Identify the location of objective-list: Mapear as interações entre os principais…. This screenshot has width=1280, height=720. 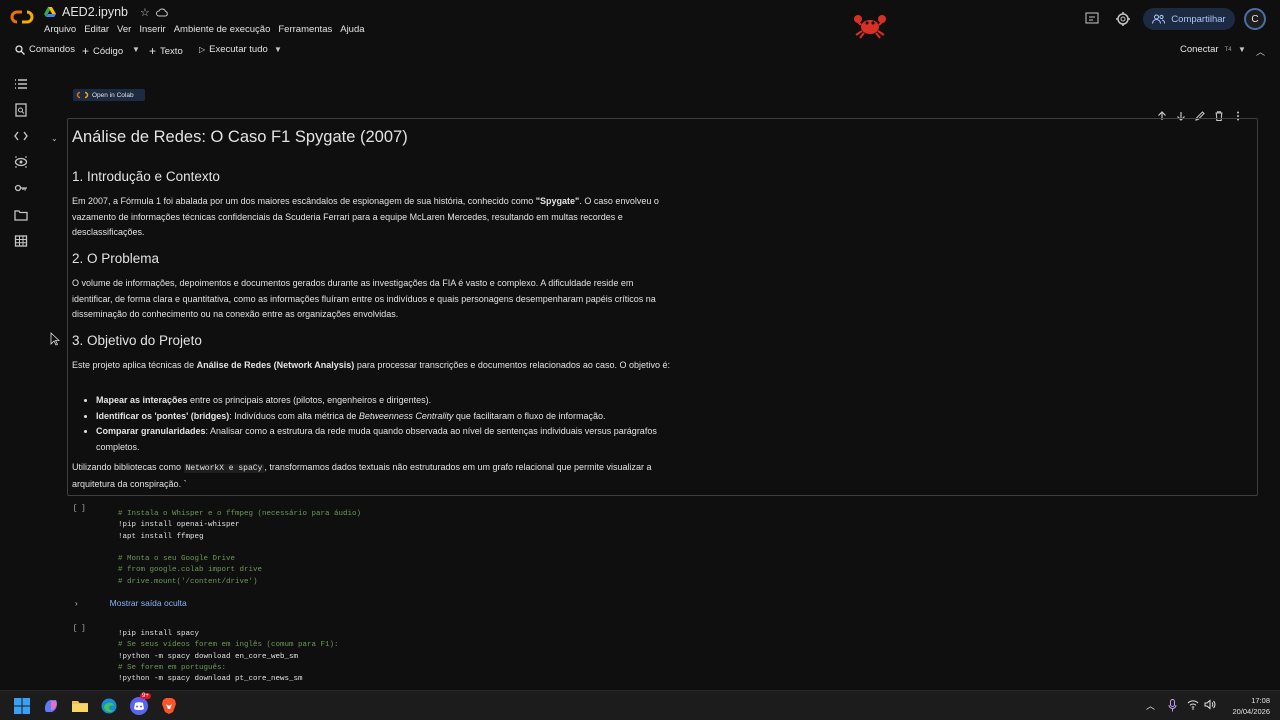
(386, 424).